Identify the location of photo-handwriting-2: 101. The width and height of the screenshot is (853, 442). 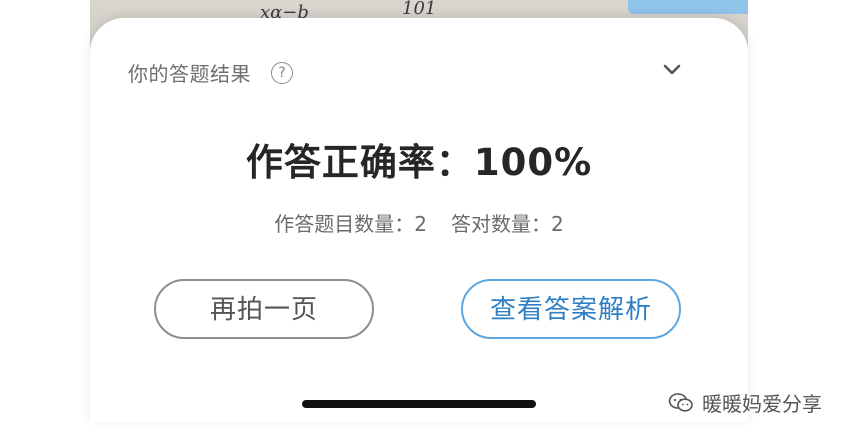
(419, 9).